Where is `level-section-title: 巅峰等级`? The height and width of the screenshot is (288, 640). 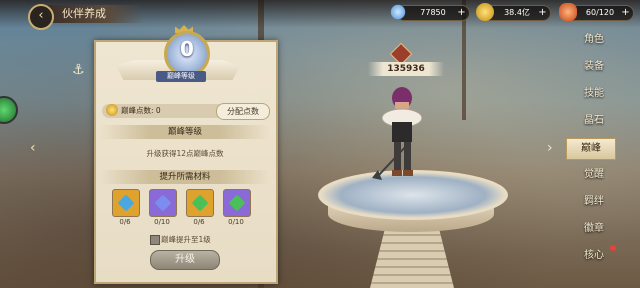 level-section-title: 巅峰等级 is located at coordinates (185, 132).